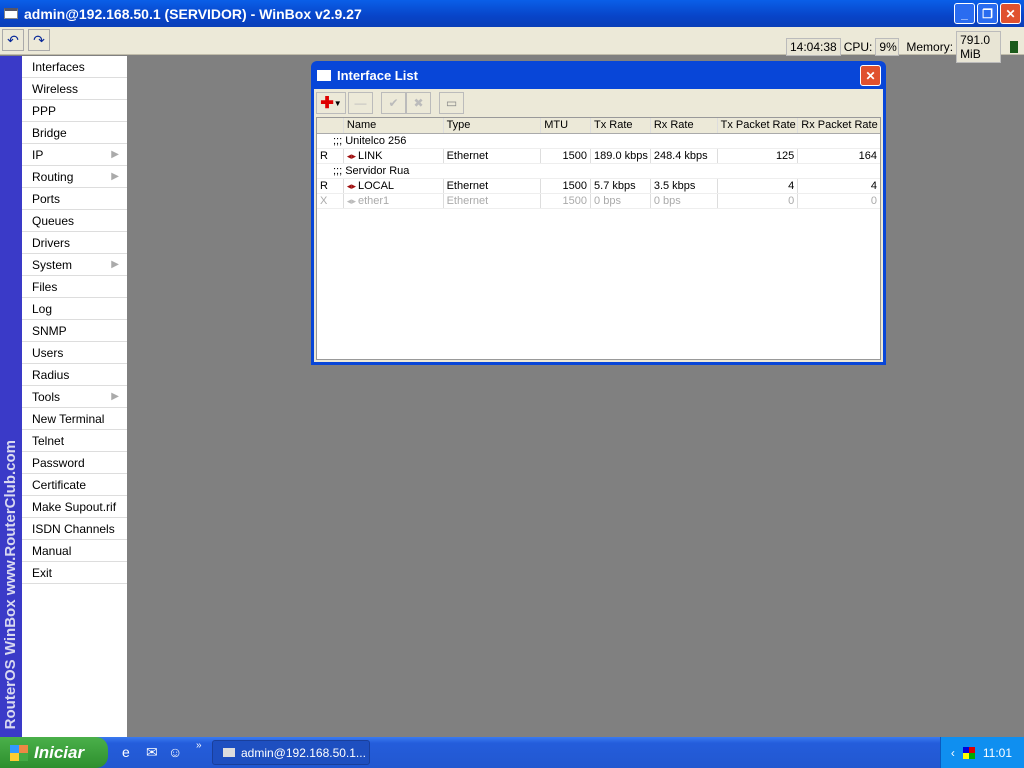  Describe the element at coordinates (451, 103) in the screenshot. I see `comment-button: ▭` at that location.